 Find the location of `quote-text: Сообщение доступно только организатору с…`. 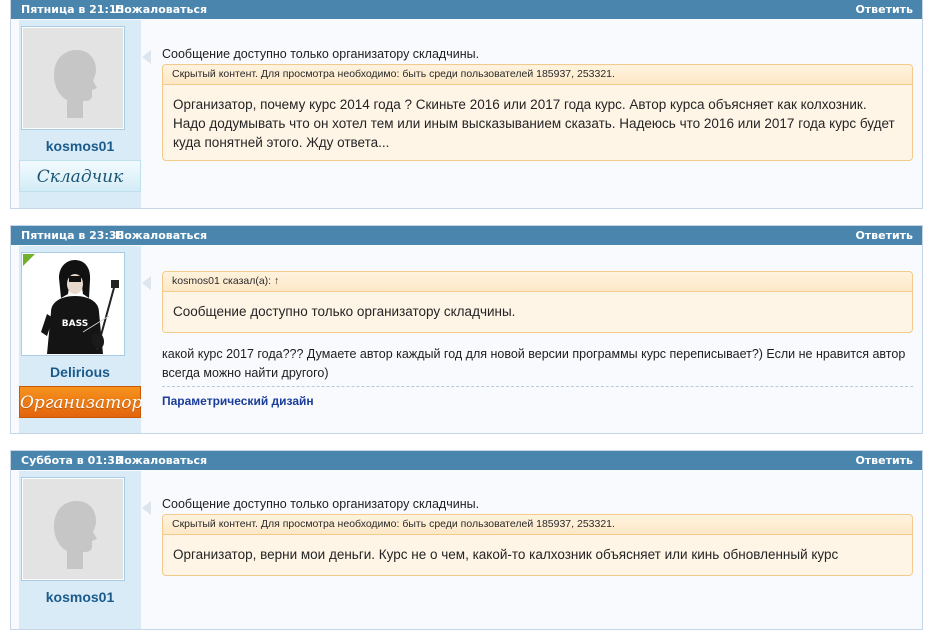

quote-text: Сообщение доступно только организатору с… is located at coordinates (344, 311).